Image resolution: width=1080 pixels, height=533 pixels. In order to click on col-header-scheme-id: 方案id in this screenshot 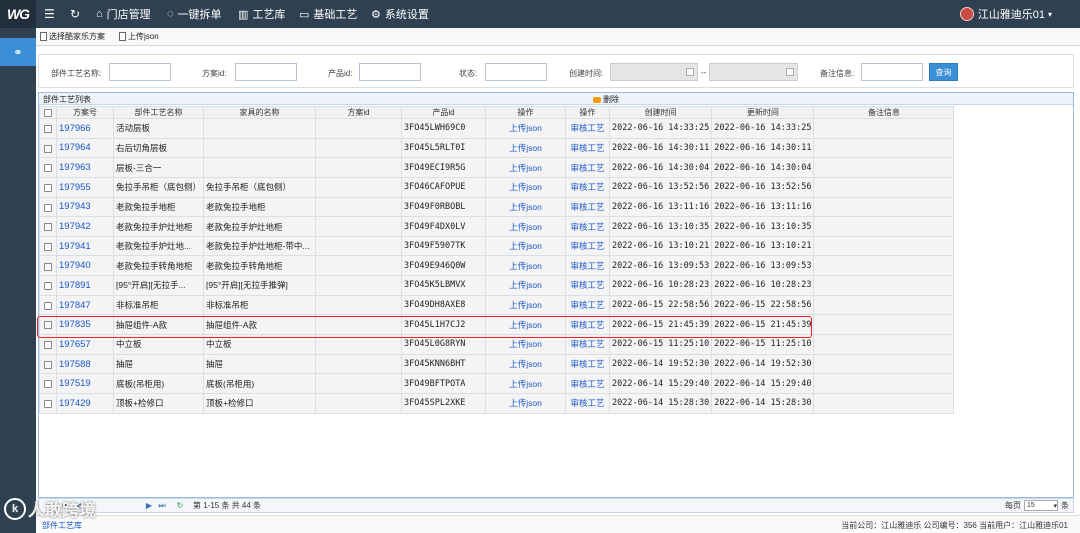, I will do `click(359, 112)`.